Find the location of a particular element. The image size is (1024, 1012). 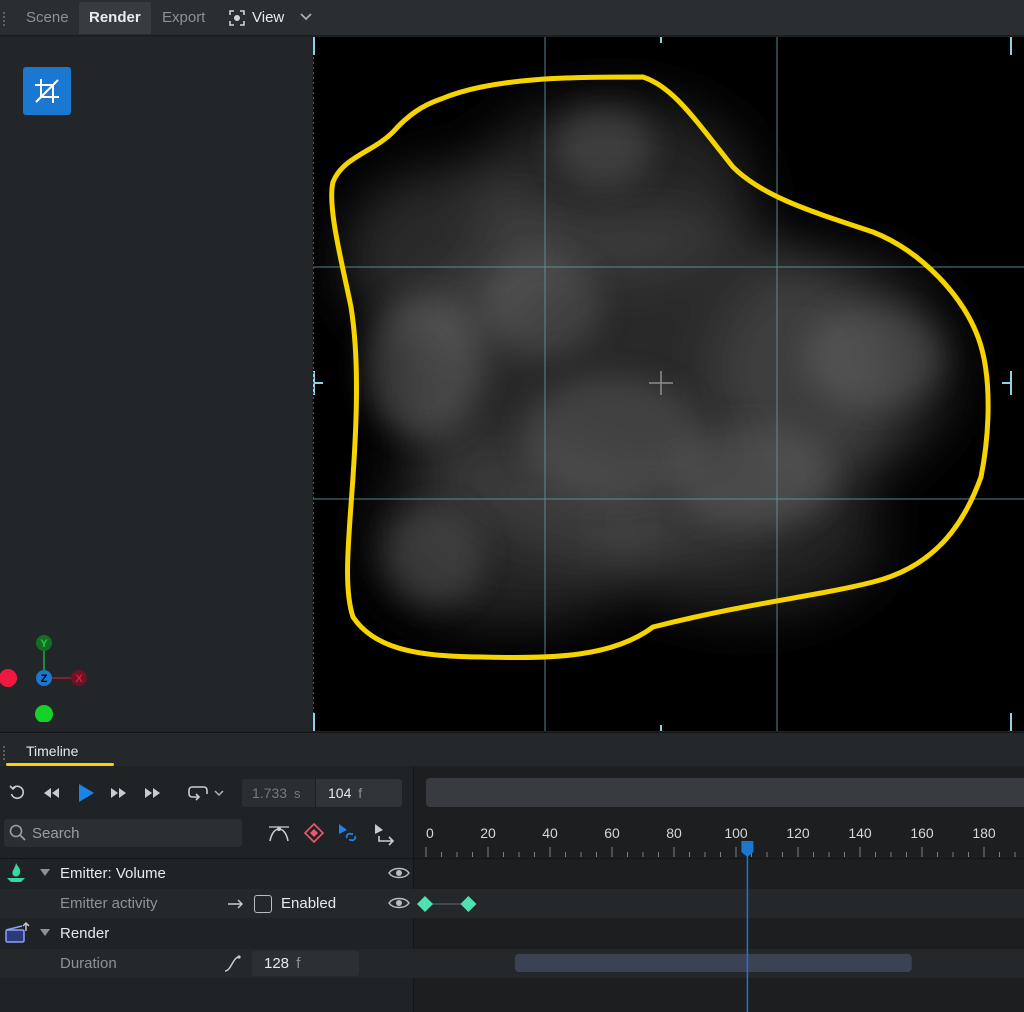

add-keyframe-button is located at coordinates (314, 833).